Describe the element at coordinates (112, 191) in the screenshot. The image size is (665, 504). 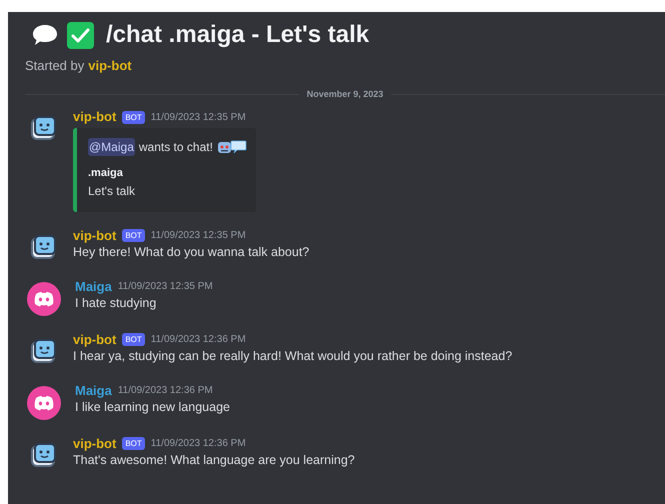
I see `embed-field-value: Let's talk` at that location.